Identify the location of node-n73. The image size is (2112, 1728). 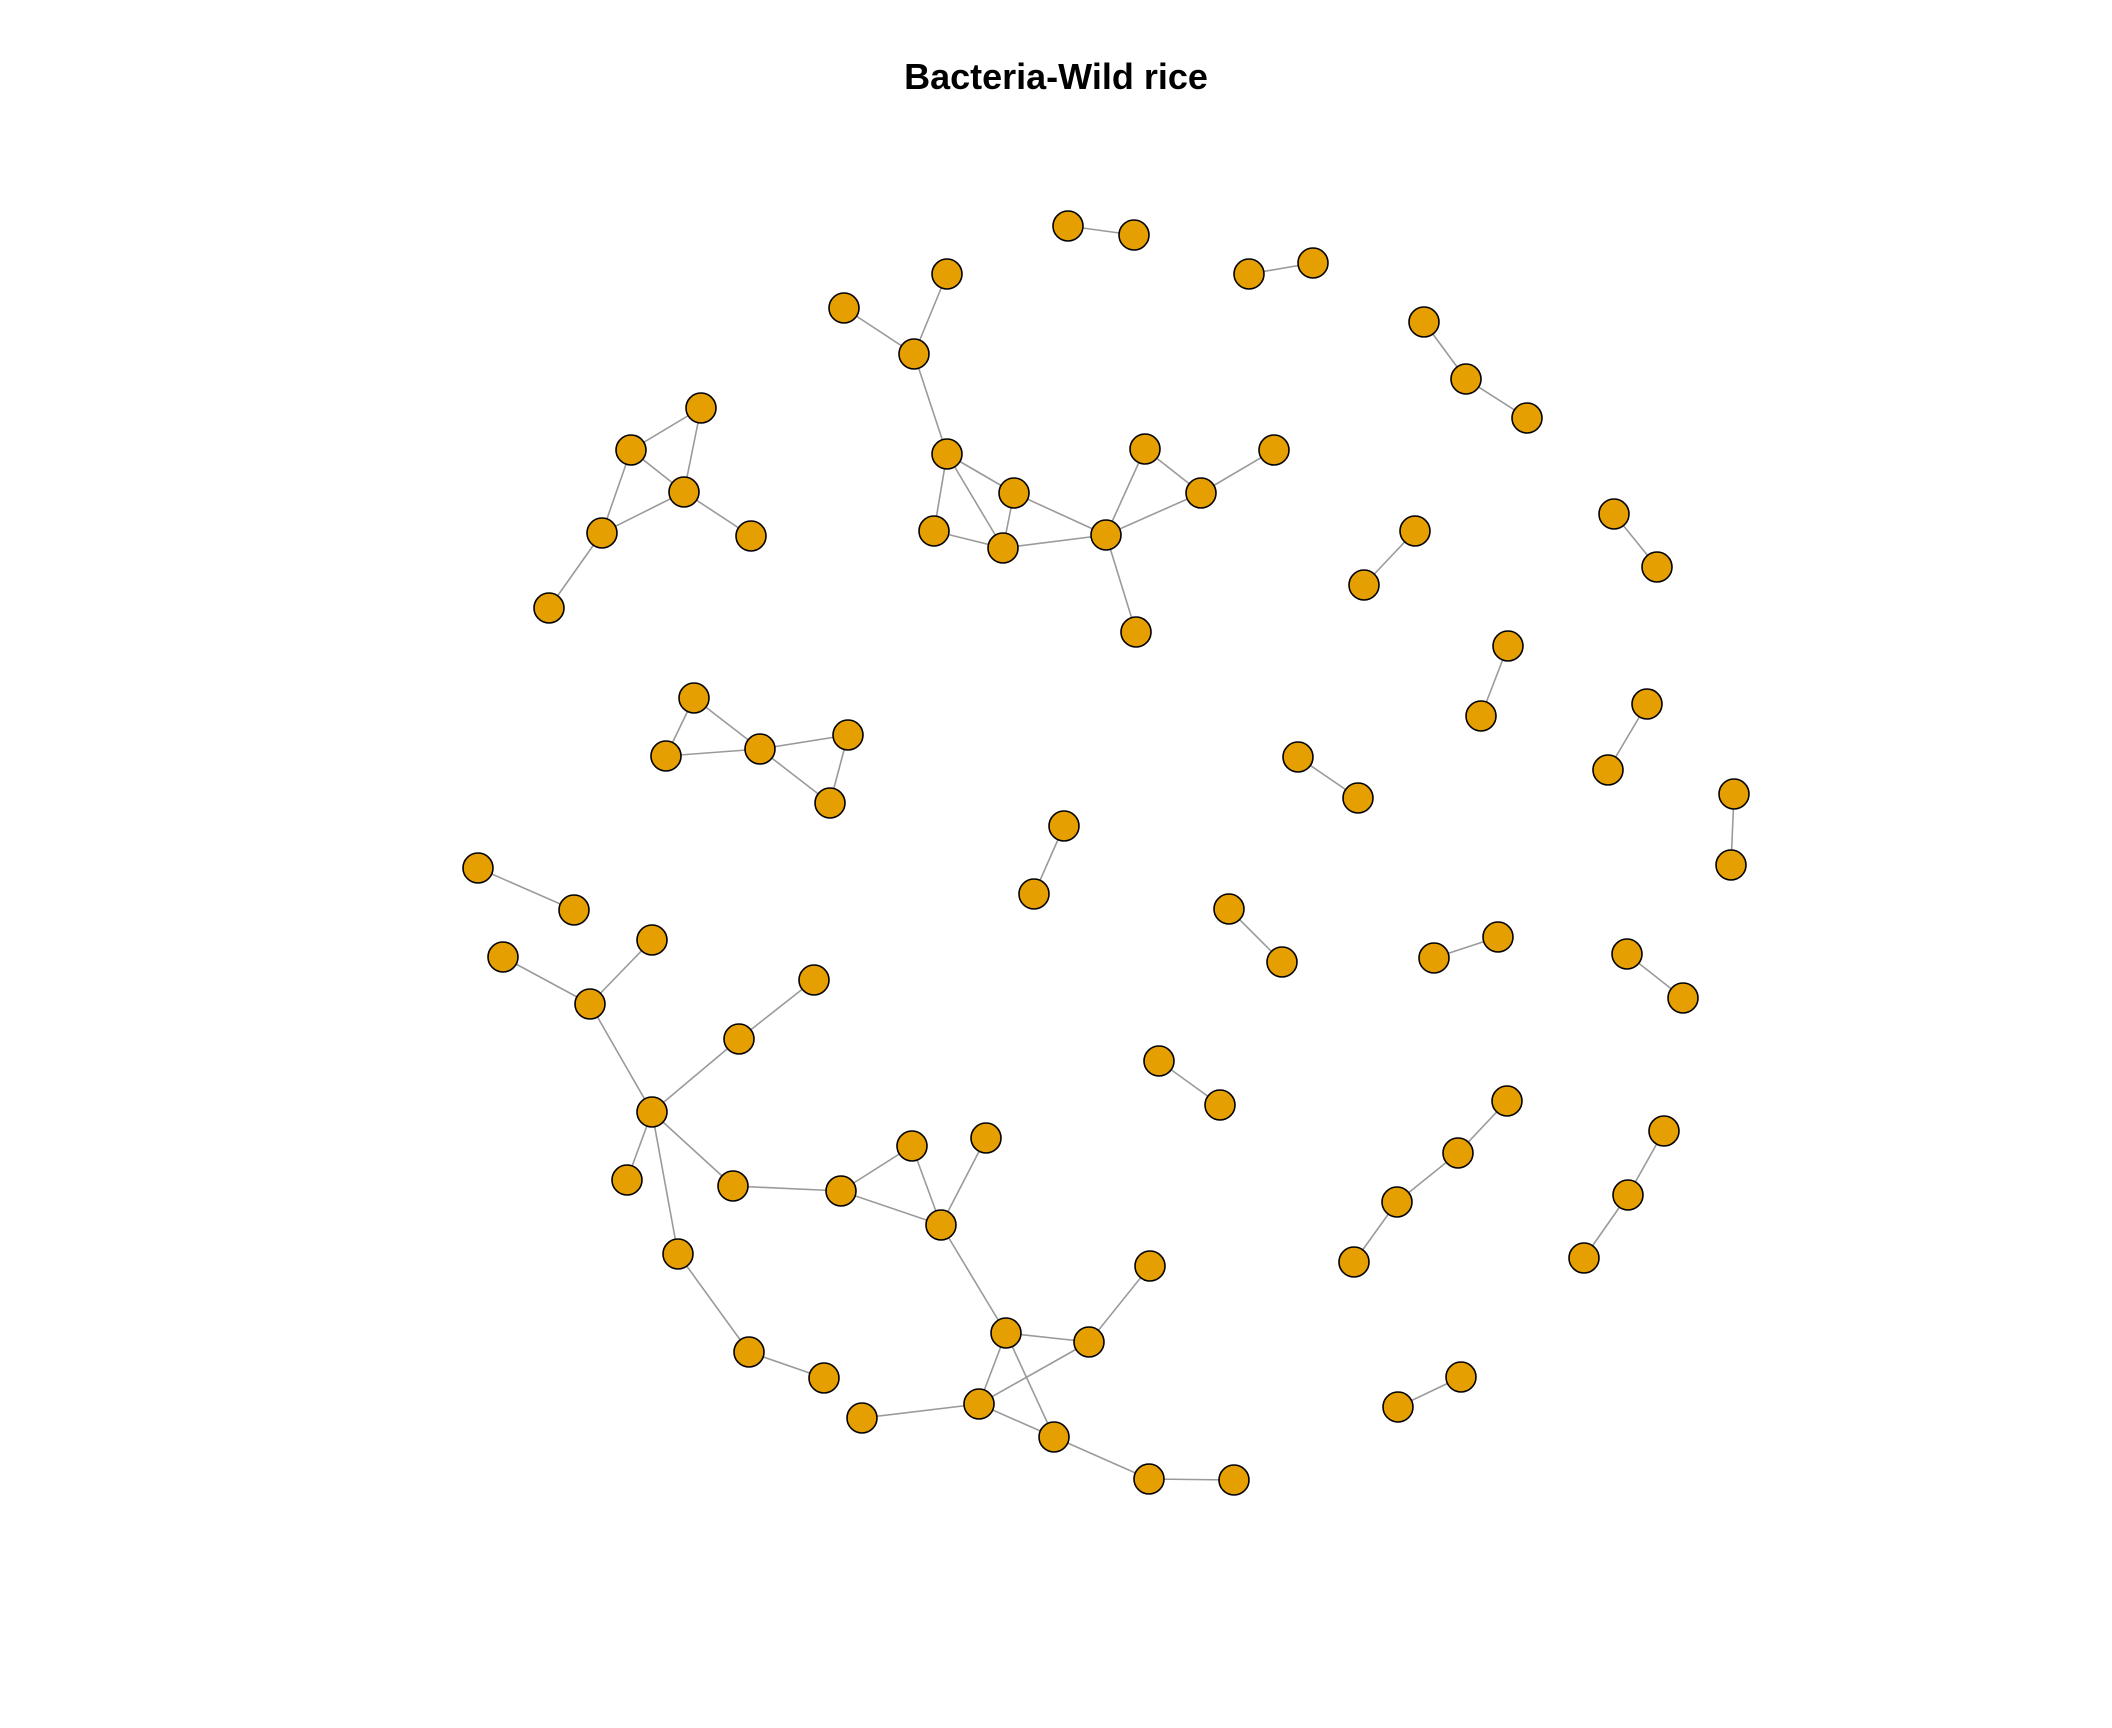
(912, 1146).